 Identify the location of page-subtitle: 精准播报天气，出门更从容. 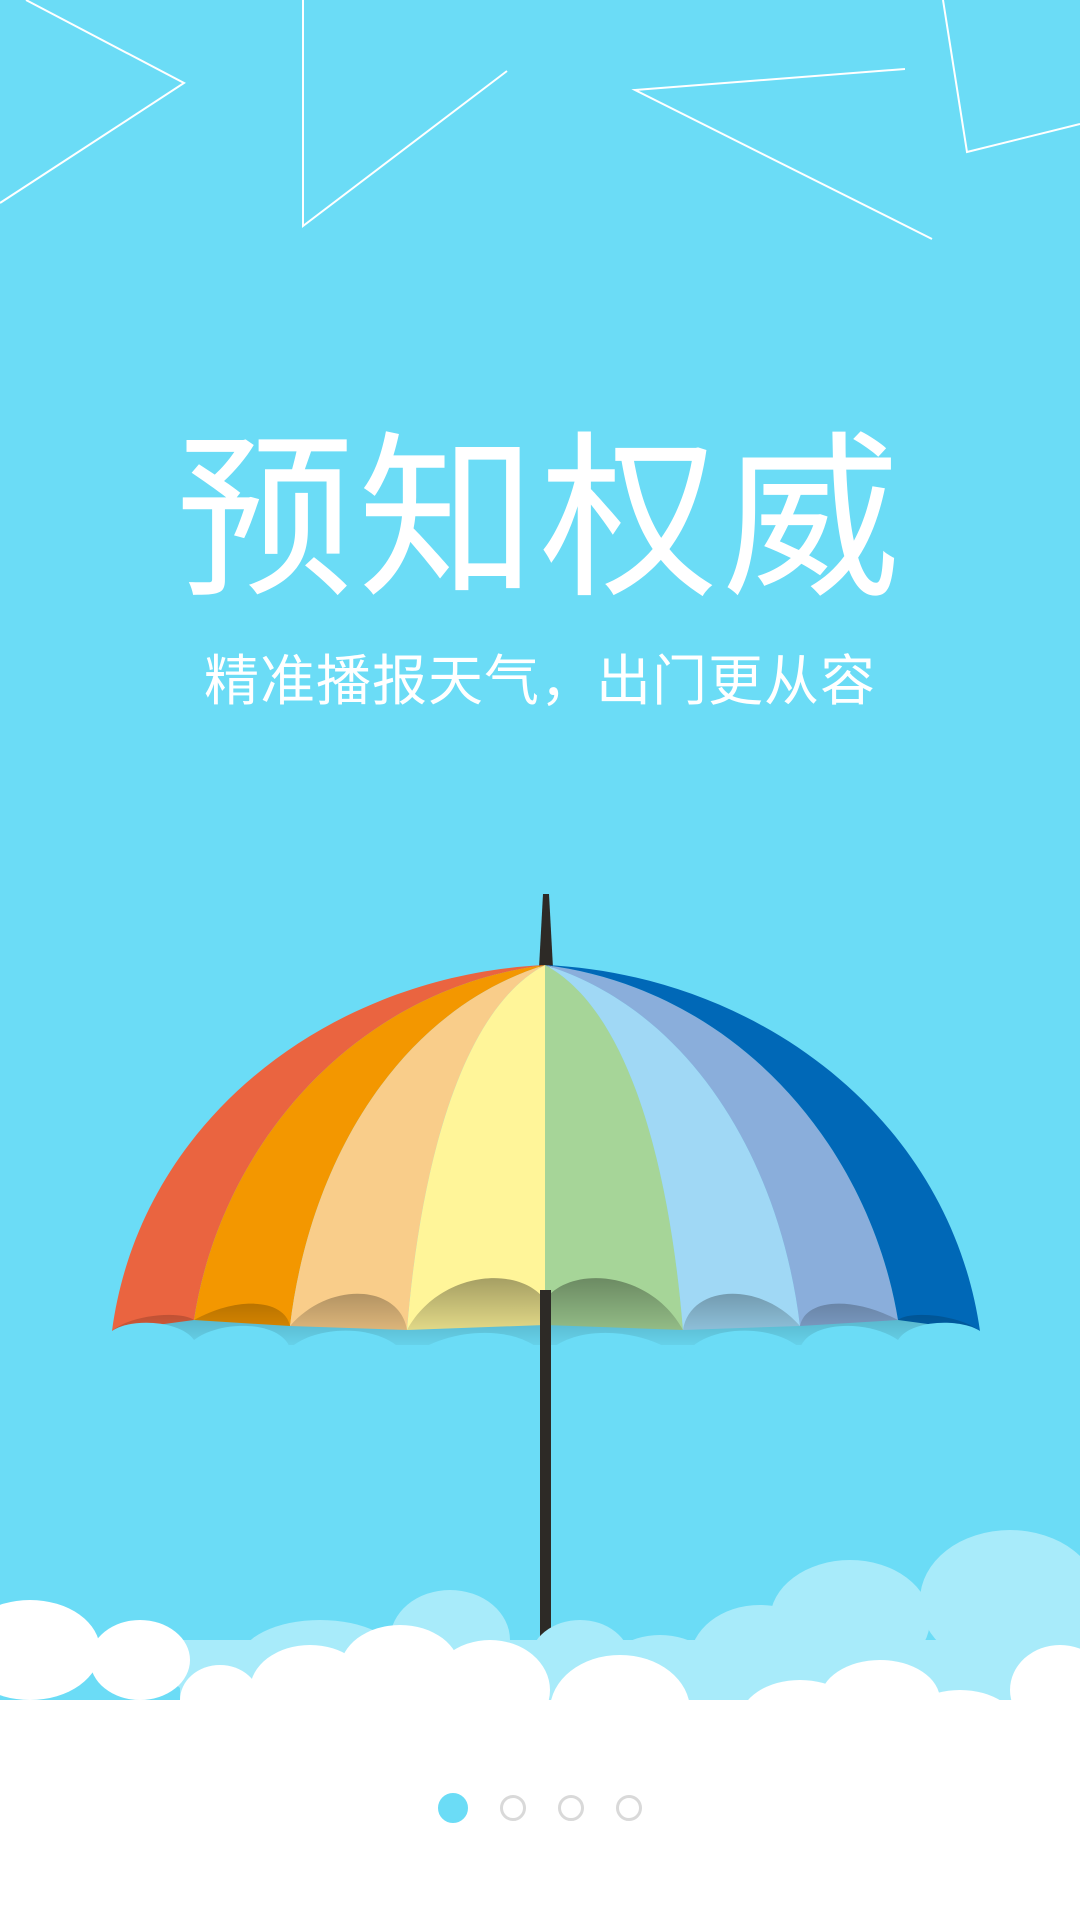
(539, 681).